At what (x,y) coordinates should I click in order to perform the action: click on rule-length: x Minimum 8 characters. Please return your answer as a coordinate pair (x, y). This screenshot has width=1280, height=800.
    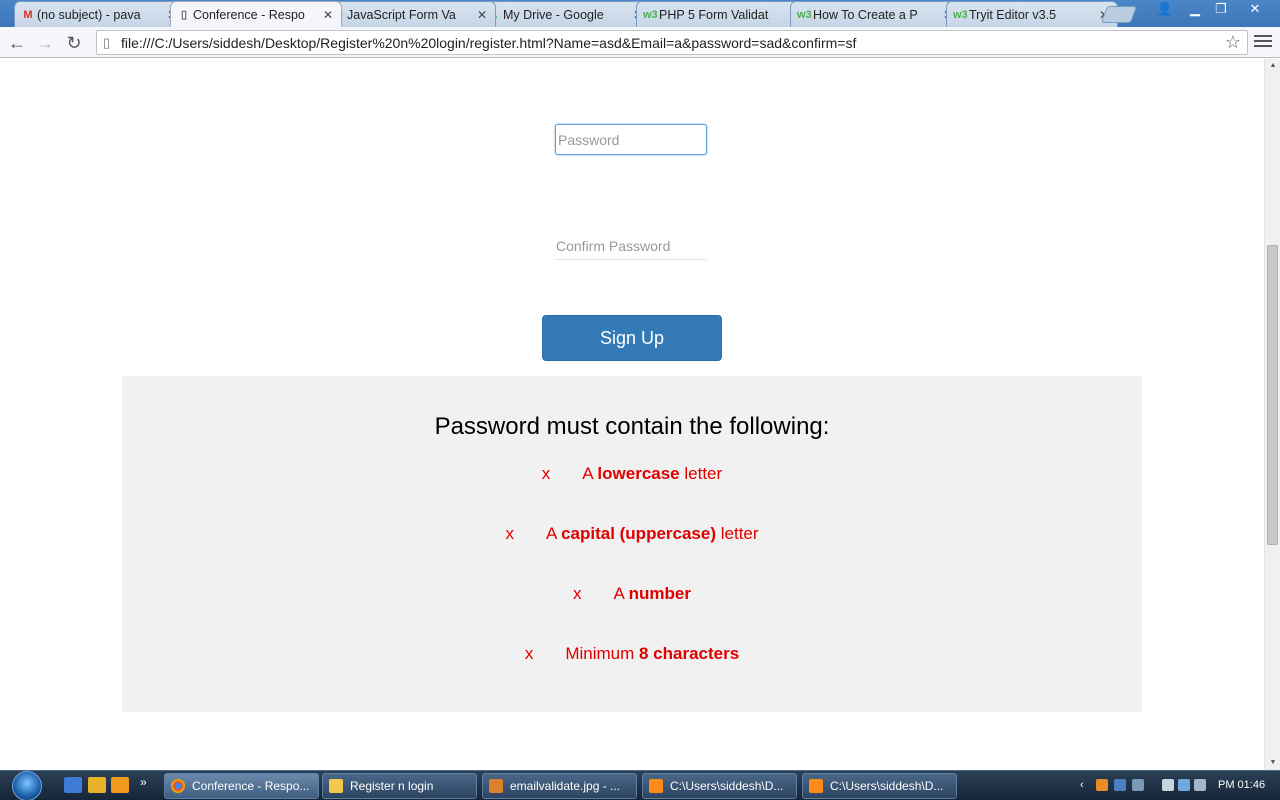
    Looking at the image, I should click on (632, 654).